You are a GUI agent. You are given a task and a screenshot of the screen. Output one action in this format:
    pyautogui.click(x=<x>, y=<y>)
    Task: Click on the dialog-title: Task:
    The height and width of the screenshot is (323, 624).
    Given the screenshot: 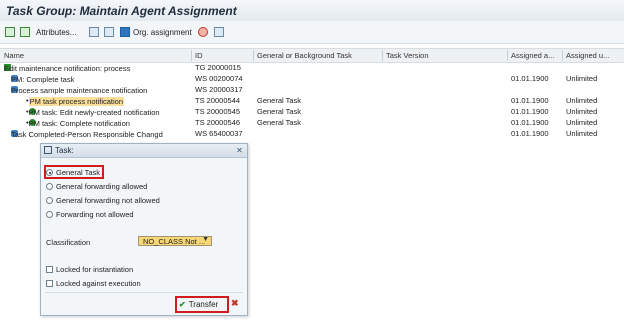 What is the action you would take?
    pyautogui.click(x=64, y=150)
    